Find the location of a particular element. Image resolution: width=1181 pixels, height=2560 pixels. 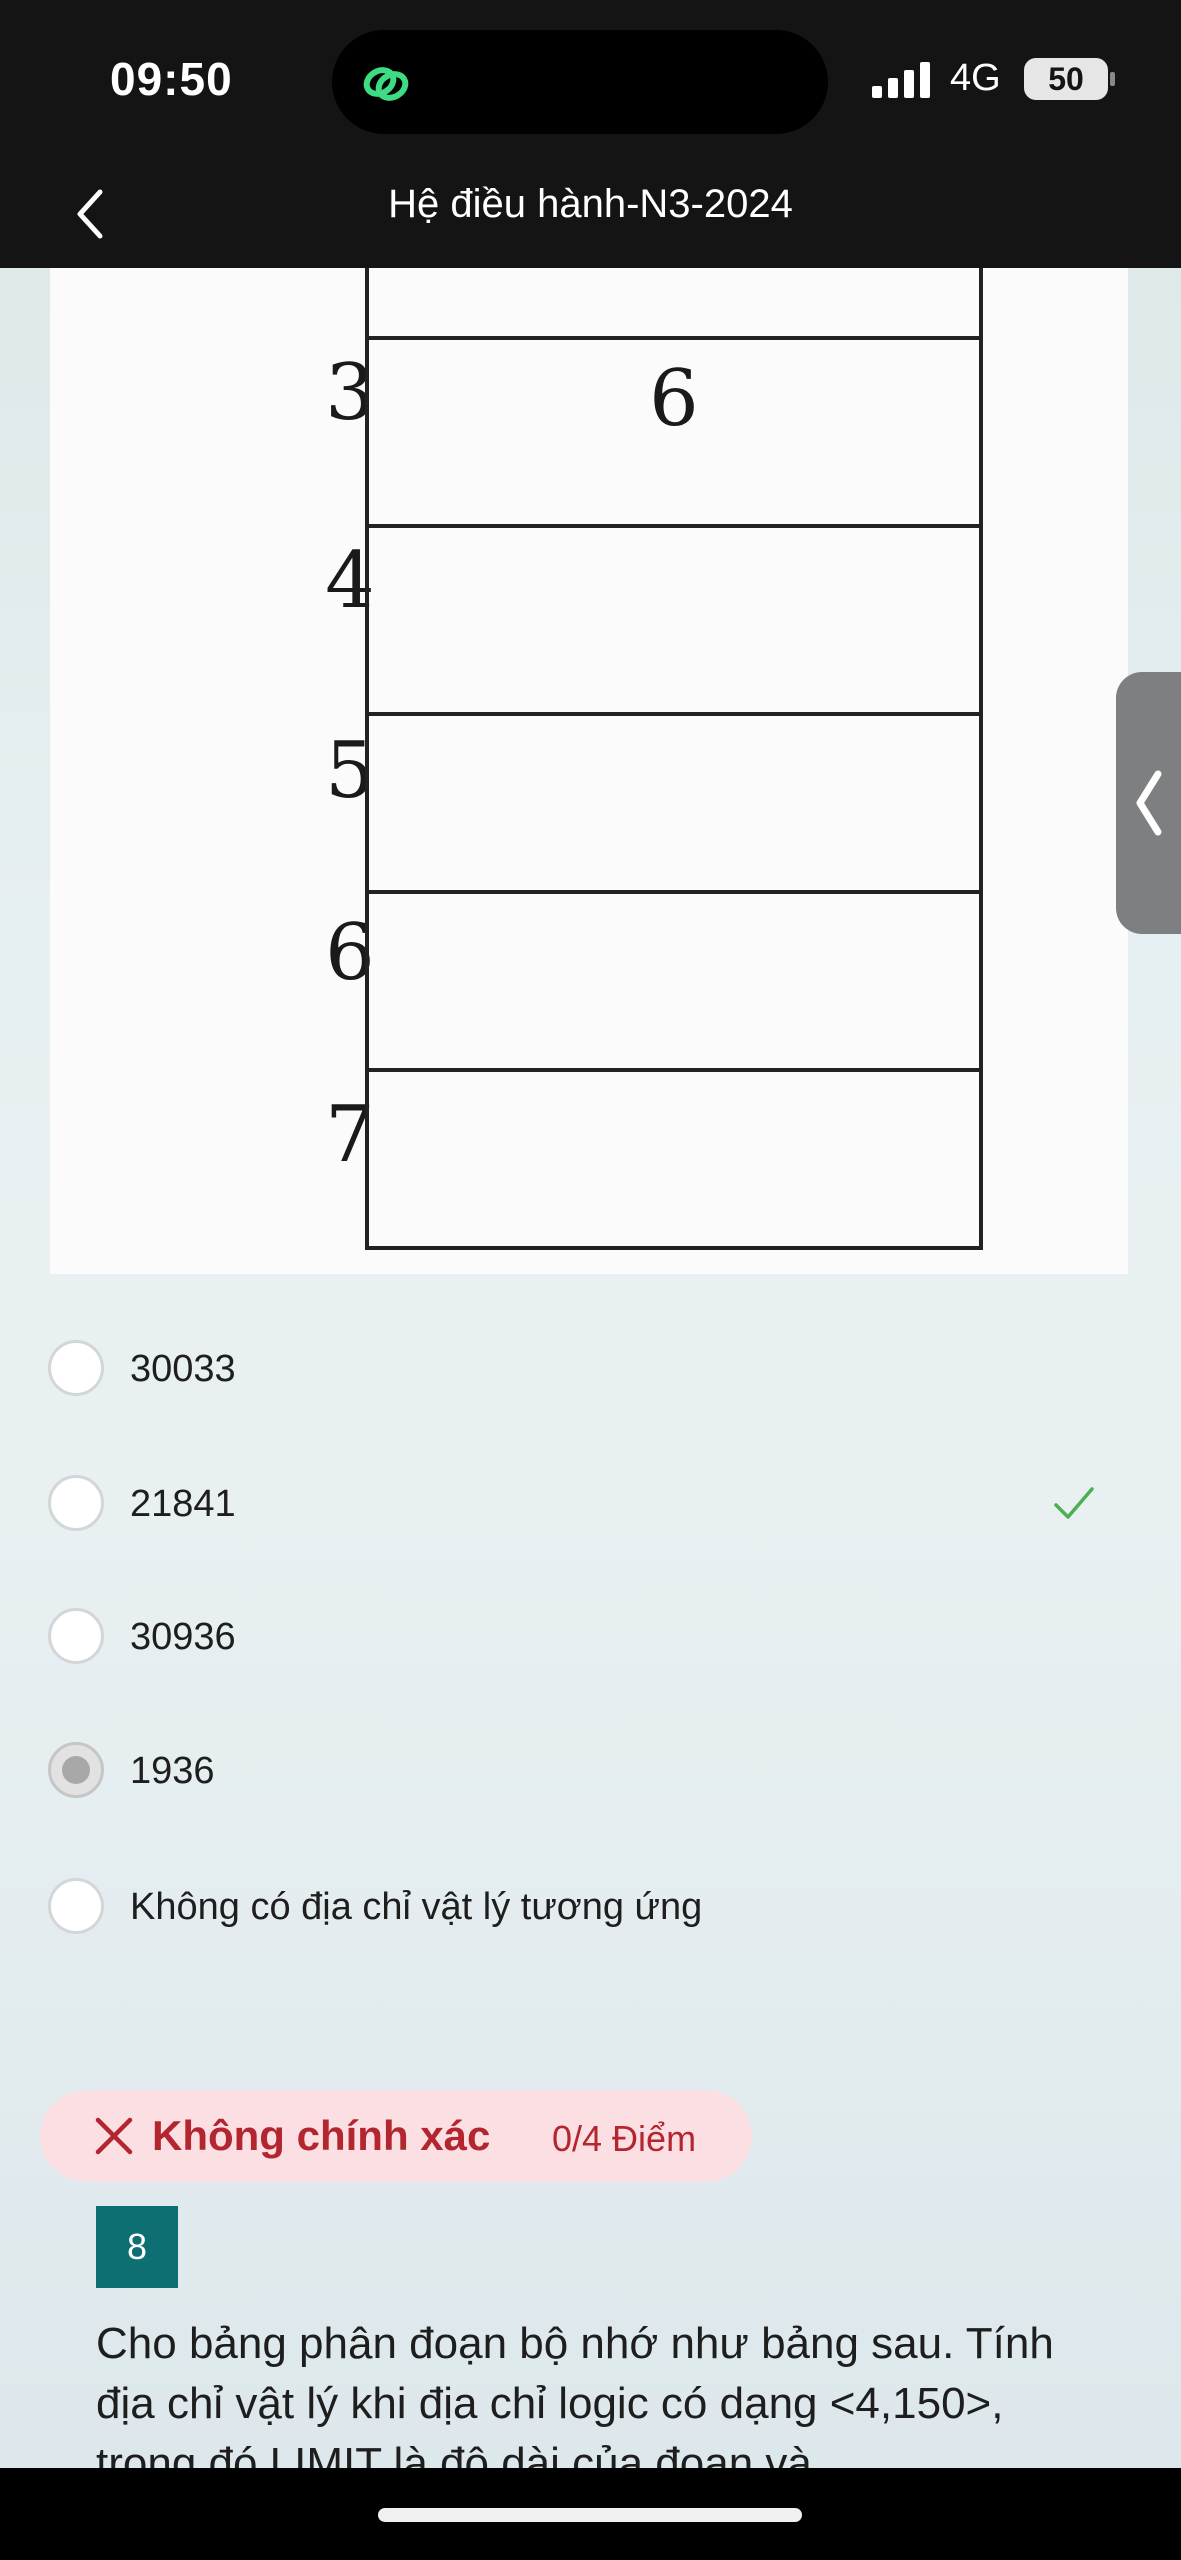

battery-tip is located at coordinates (1112, 79).